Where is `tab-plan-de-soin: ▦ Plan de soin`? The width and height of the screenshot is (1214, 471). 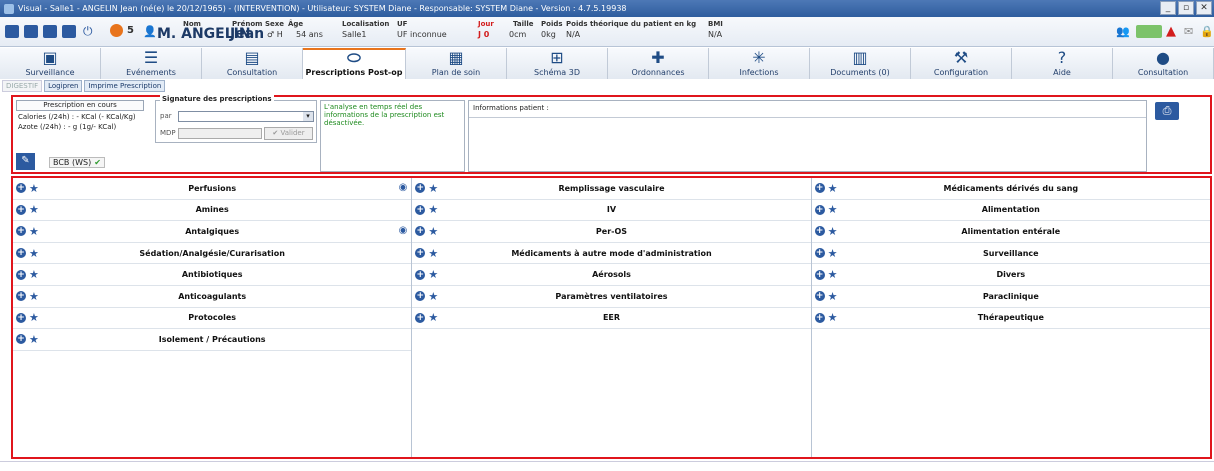
tab-plan-de-soin: ▦ Plan de soin is located at coordinates (456, 63).